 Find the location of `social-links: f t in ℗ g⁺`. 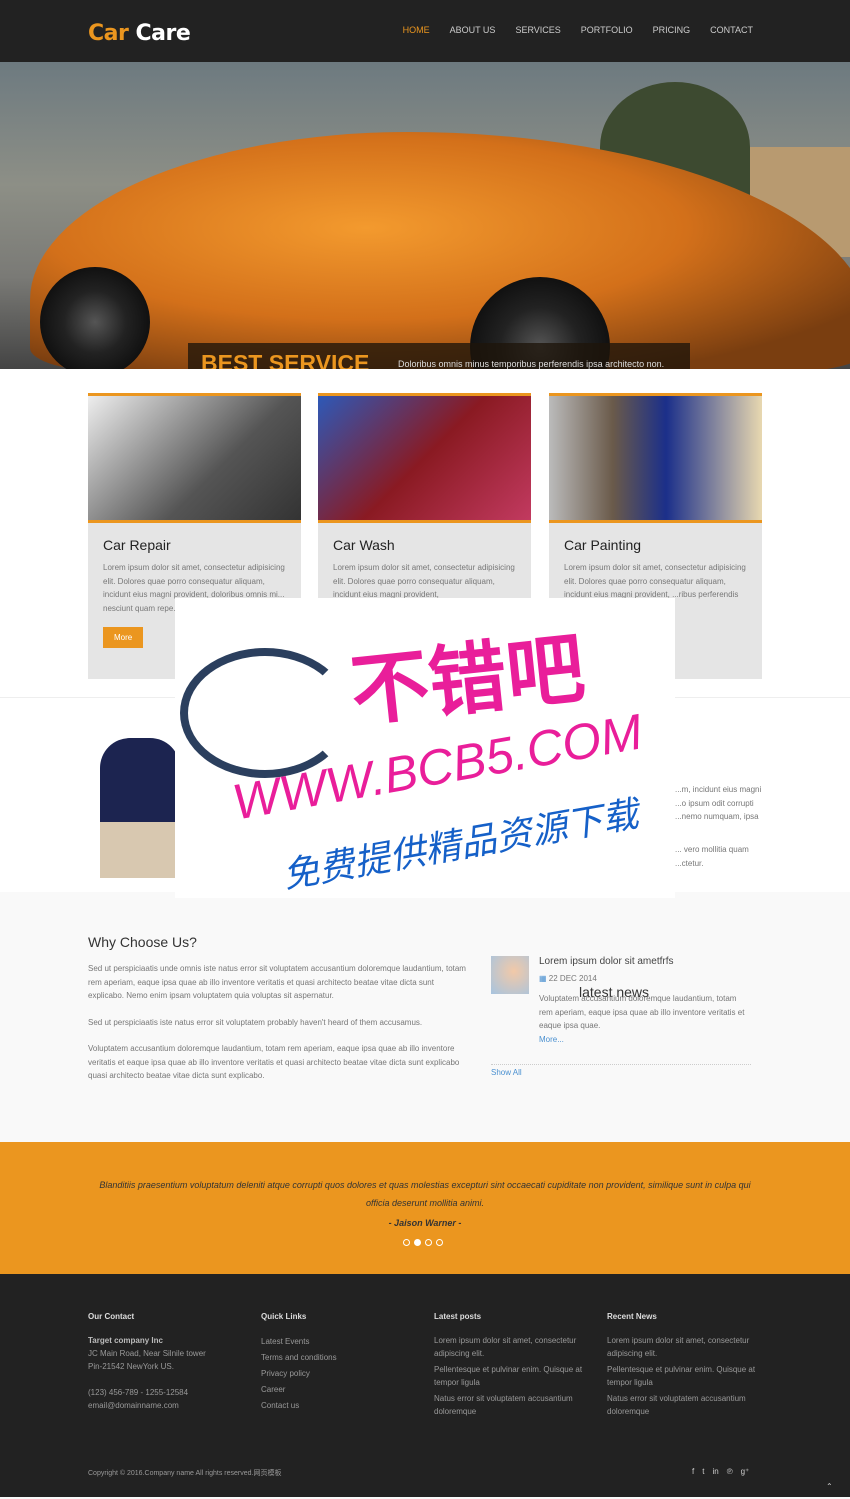

social-links: f t in ℗ g⁺ is located at coordinates (720, 1471).